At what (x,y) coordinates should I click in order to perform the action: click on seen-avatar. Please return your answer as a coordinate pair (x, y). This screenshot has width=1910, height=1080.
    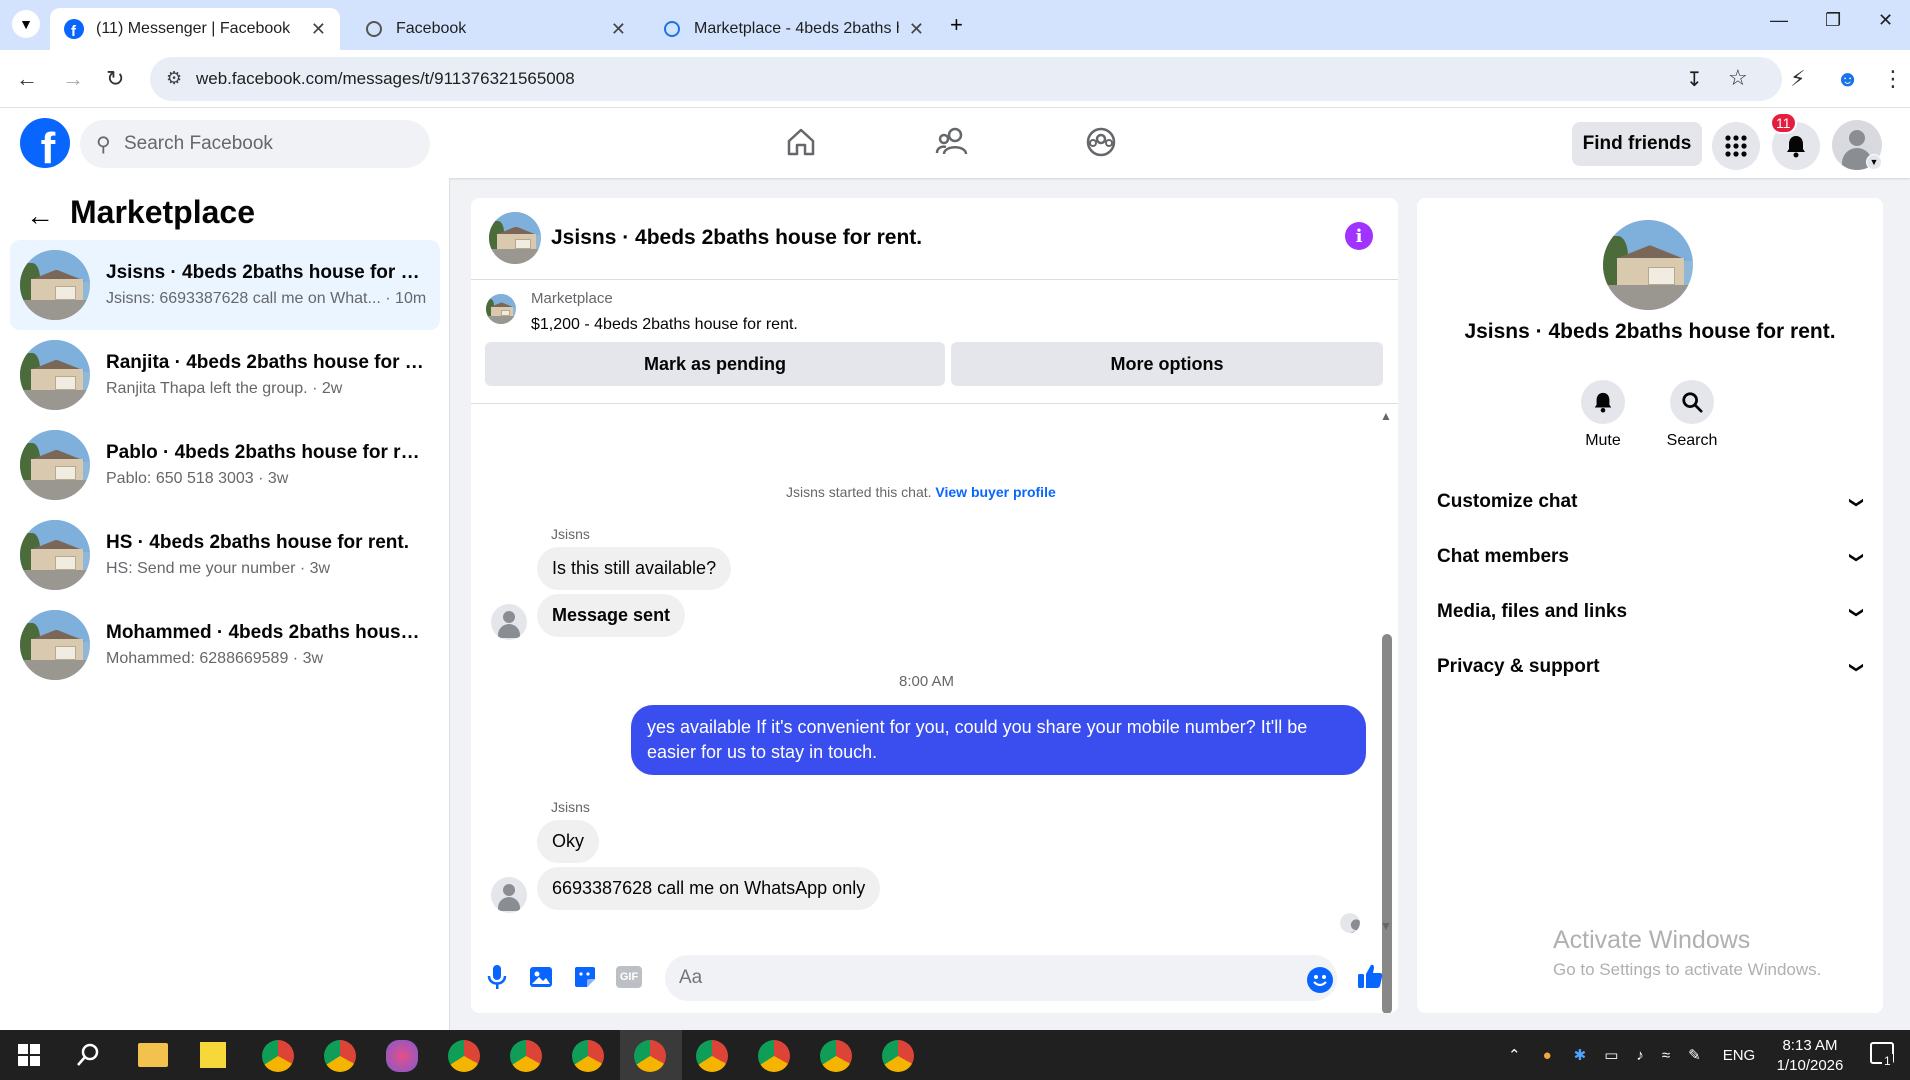
    Looking at the image, I should click on (1350, 923).